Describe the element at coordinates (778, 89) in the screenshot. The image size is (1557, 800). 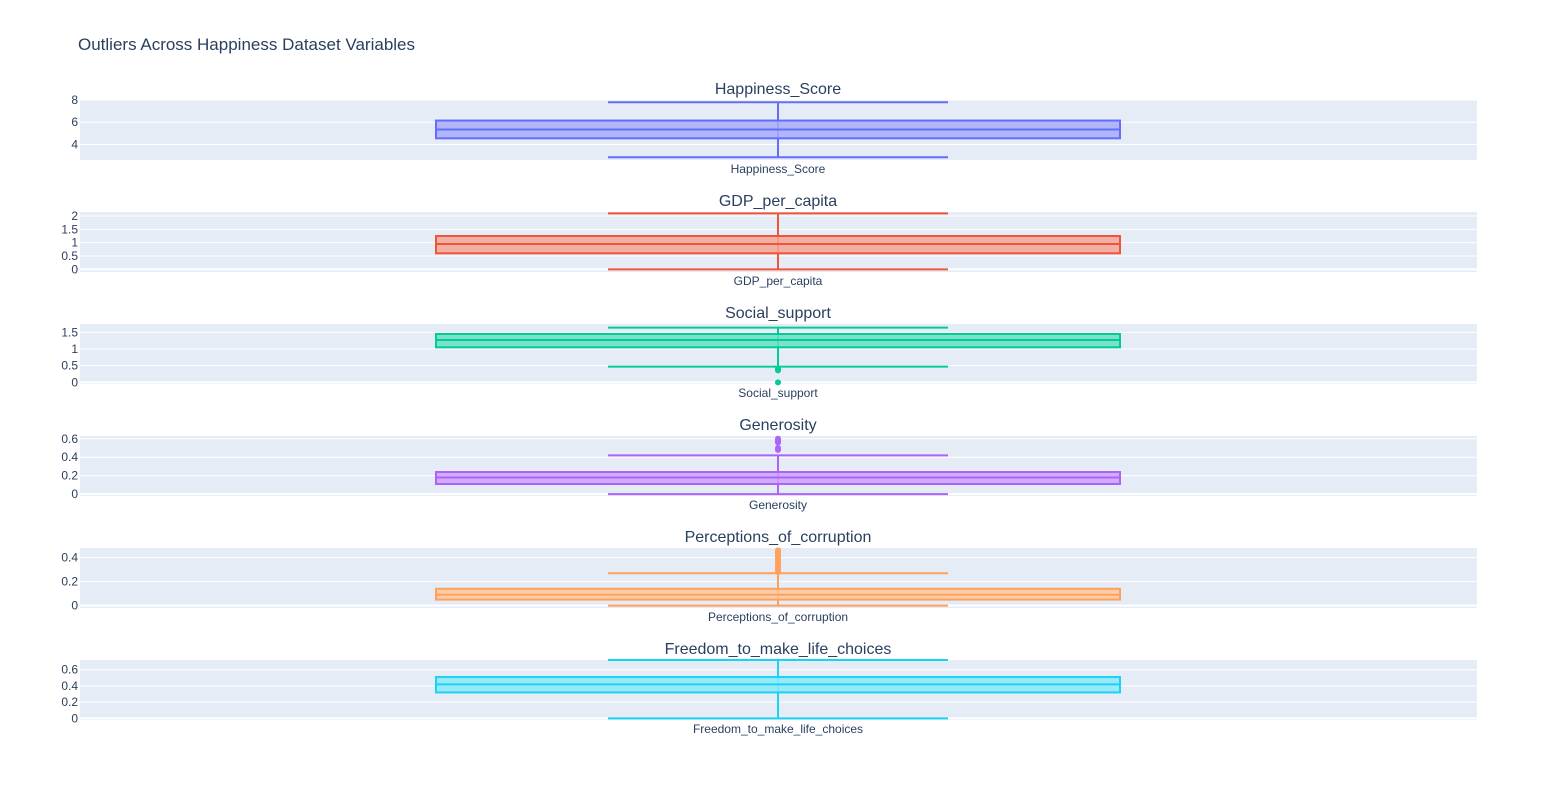
I see `subplot-title: Happiness_Score` at that location.